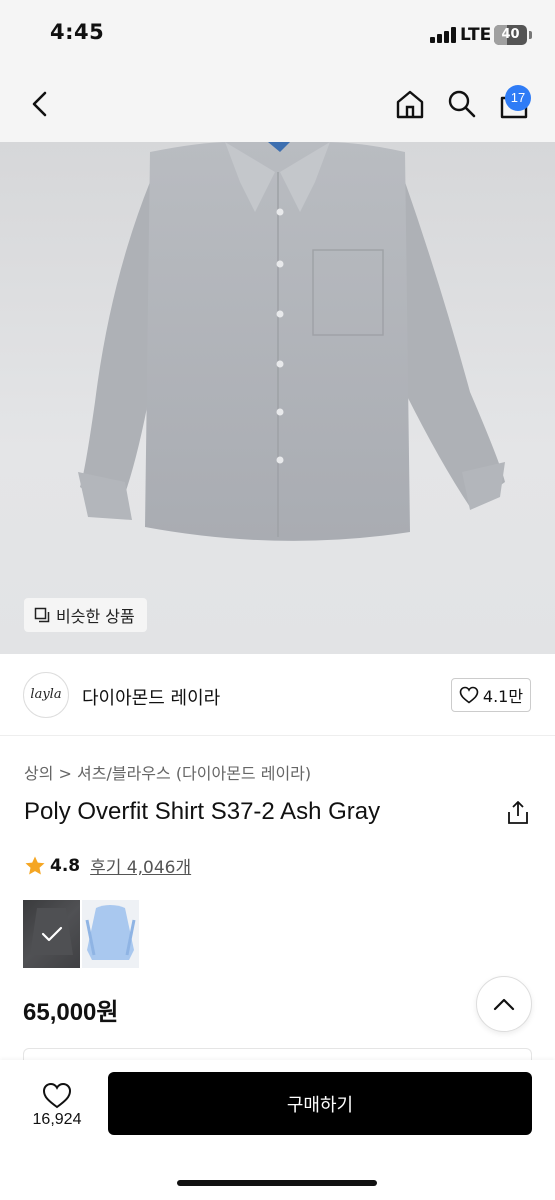  Describe the element at coordinates (503, 696) in the screenshot. I see `brand-like-count: 4.1만` at that location.